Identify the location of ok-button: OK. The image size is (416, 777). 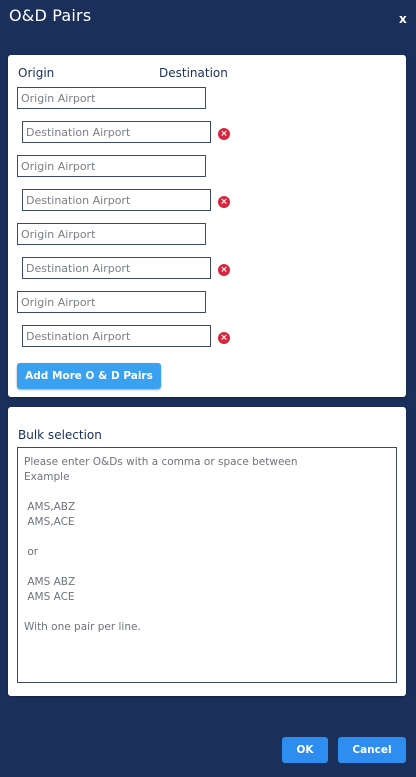
(305, 750).